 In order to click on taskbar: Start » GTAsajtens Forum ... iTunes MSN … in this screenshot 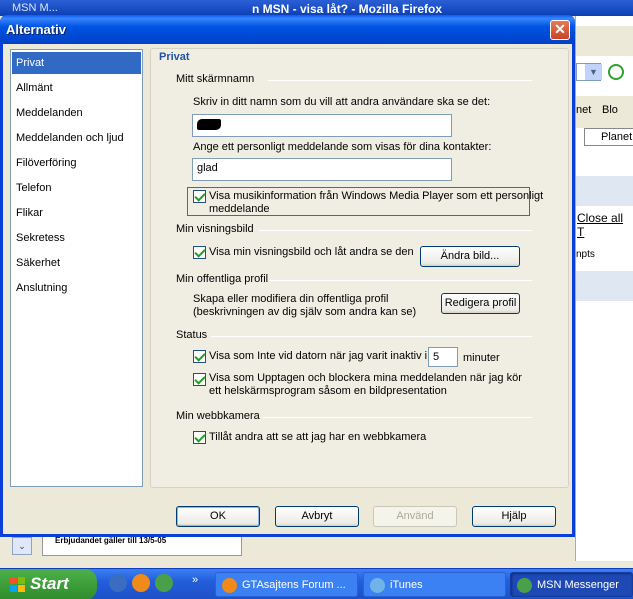, I will do `click(316, 583)`.